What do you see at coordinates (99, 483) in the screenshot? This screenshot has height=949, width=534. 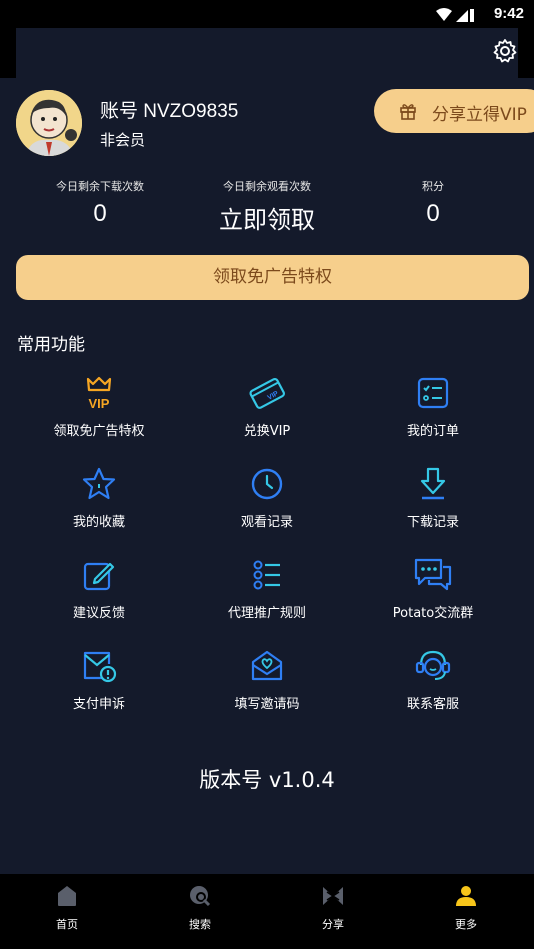 I see `star-icon` at bounding box center [99, 483].